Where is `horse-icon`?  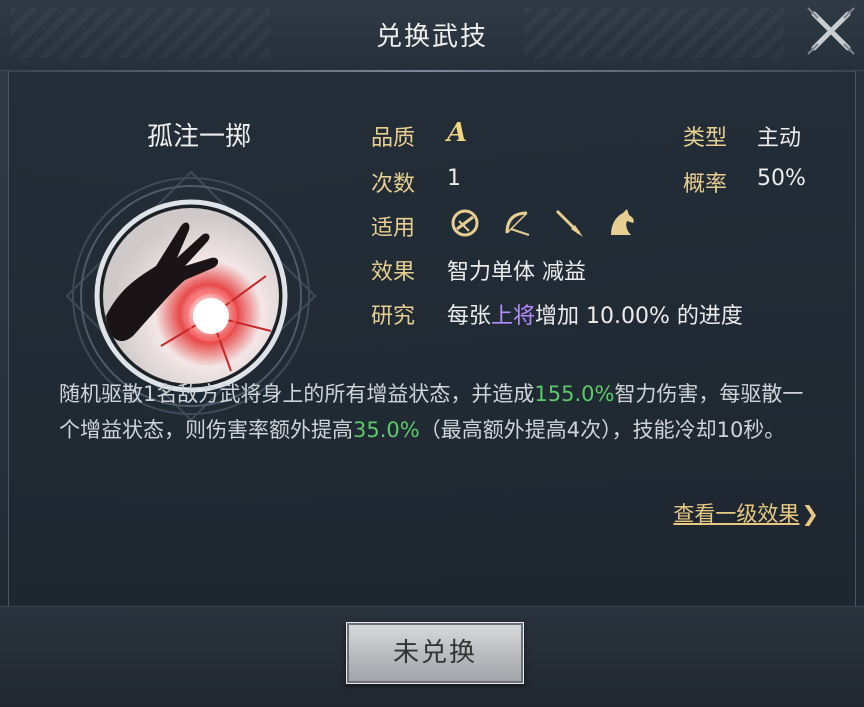
horse-icon is located at coordinates (622, 222).